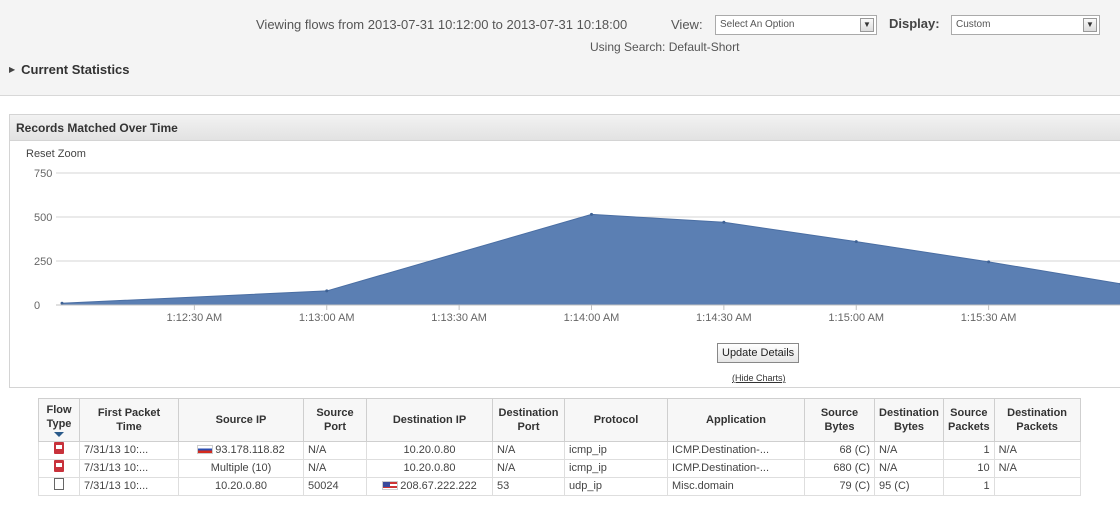 The image size is (1120, 508). Describe the element at coordinates (459, 318) in the screenshot. I see `x-tick-label: 1:13:30 AM` at that location.